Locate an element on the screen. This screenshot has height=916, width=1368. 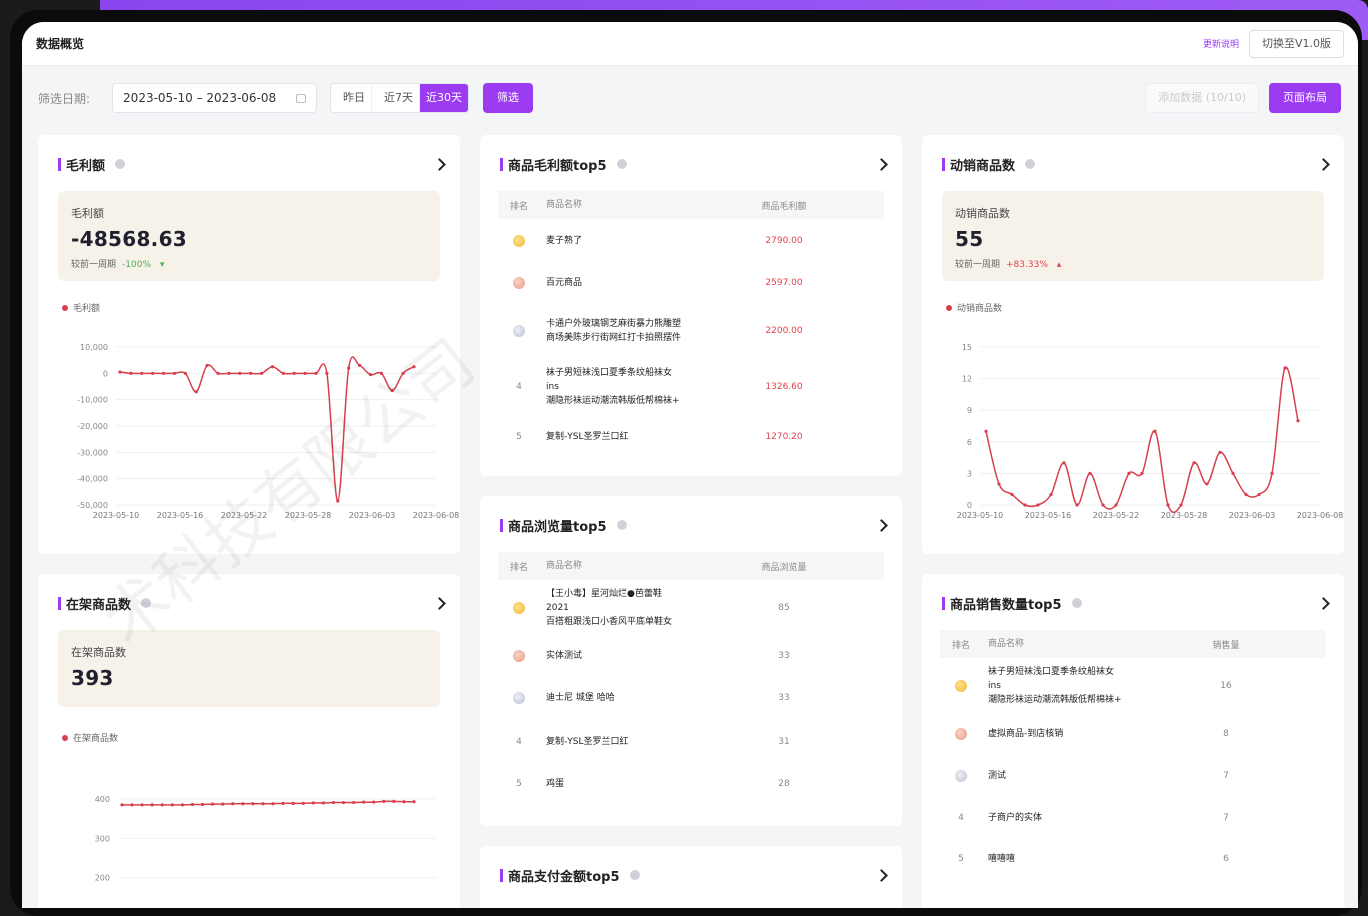
quick-range-7days: 近7天 is located at coordinates (396, 98).